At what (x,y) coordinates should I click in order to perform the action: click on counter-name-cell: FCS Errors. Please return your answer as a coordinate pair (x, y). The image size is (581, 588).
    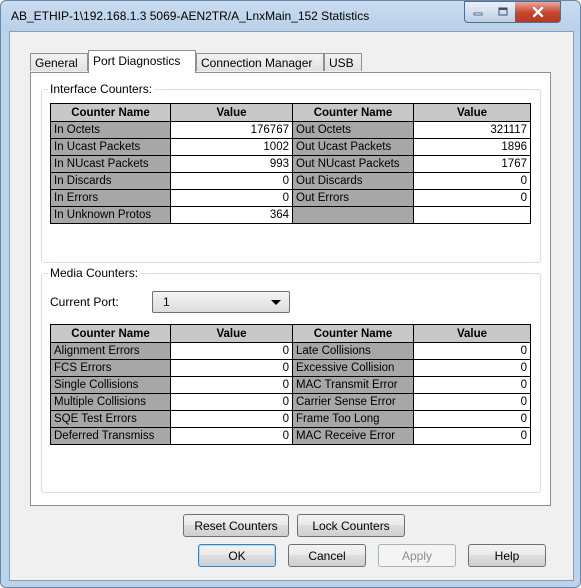
    Looking at the image, I should click on (110, 368).